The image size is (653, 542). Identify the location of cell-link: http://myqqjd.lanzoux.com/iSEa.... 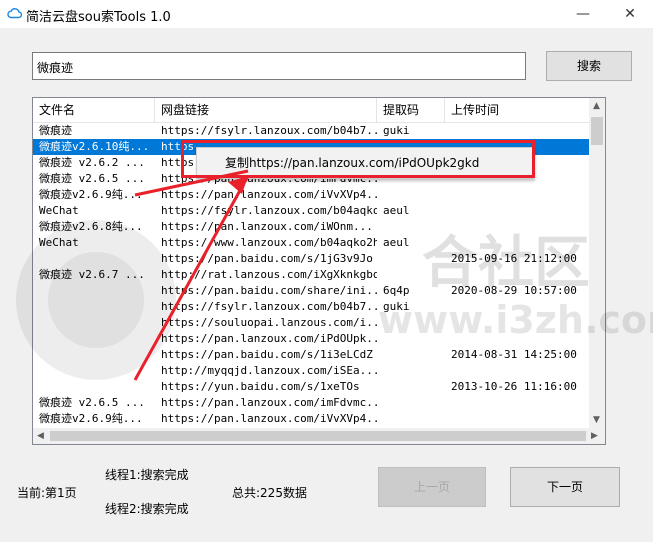
(269, 370).